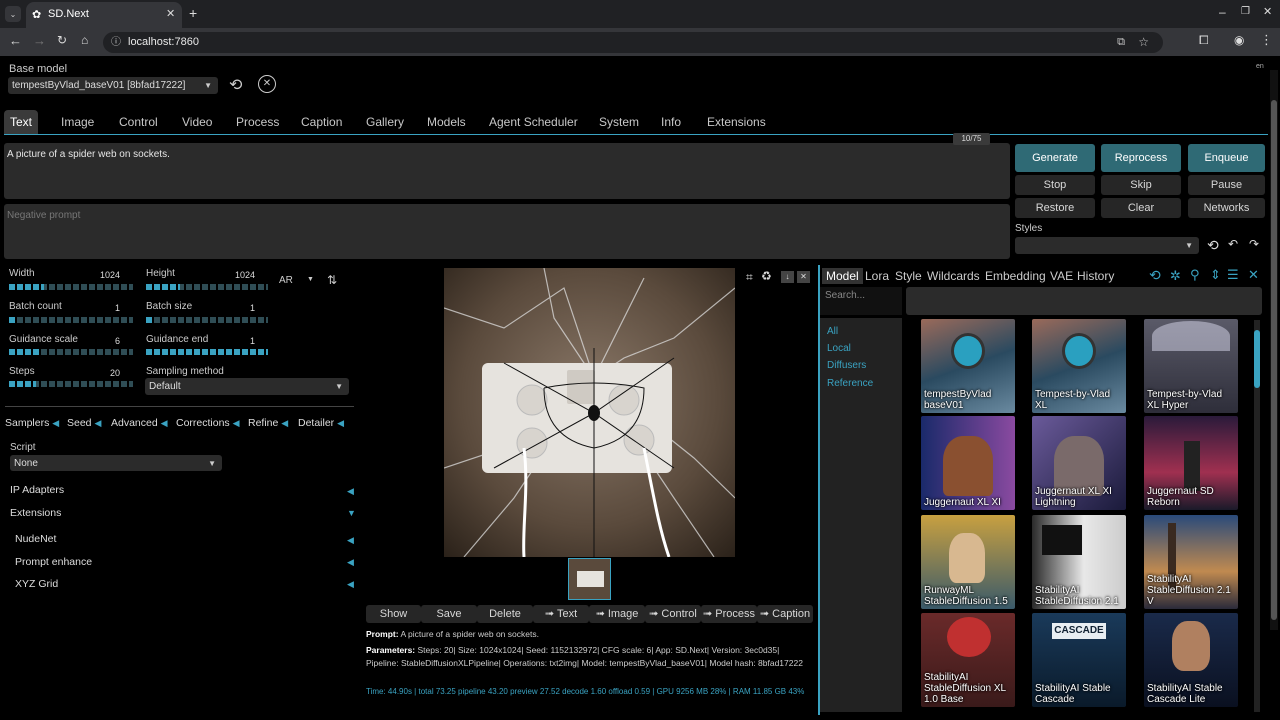 The width and height of the screenshot is (1280, 720). I want to click on filter-reference: Reference, so click(850, 383).